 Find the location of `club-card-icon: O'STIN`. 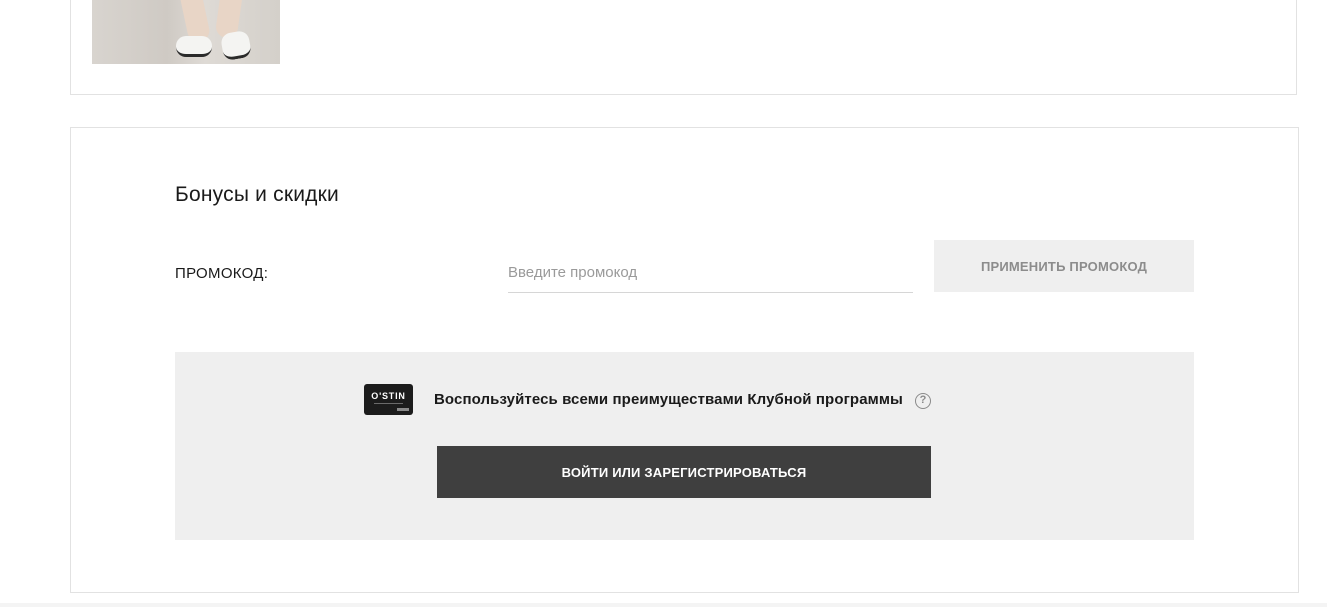

club-card-icon: O'STIN is located at coordinates (388, 399).